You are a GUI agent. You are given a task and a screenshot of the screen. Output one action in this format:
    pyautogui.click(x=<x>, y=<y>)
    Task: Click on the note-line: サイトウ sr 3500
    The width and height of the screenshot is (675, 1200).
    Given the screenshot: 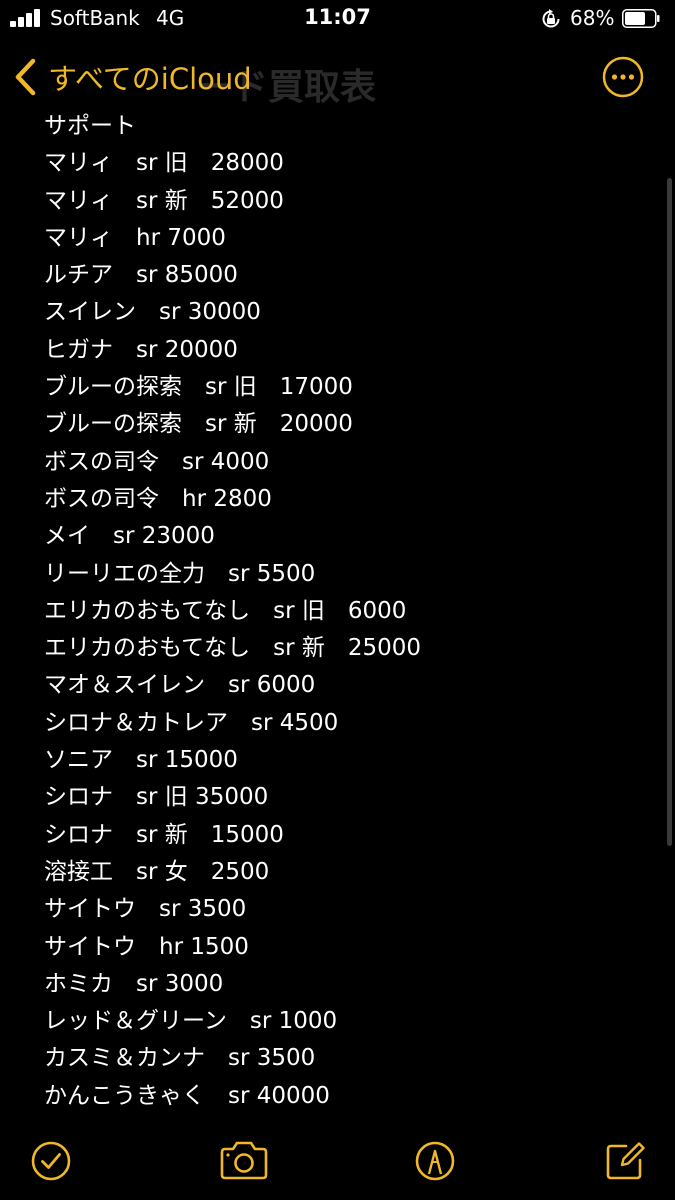 What is the action you would take?
    pyautogui.click(x=145, y=909)
    